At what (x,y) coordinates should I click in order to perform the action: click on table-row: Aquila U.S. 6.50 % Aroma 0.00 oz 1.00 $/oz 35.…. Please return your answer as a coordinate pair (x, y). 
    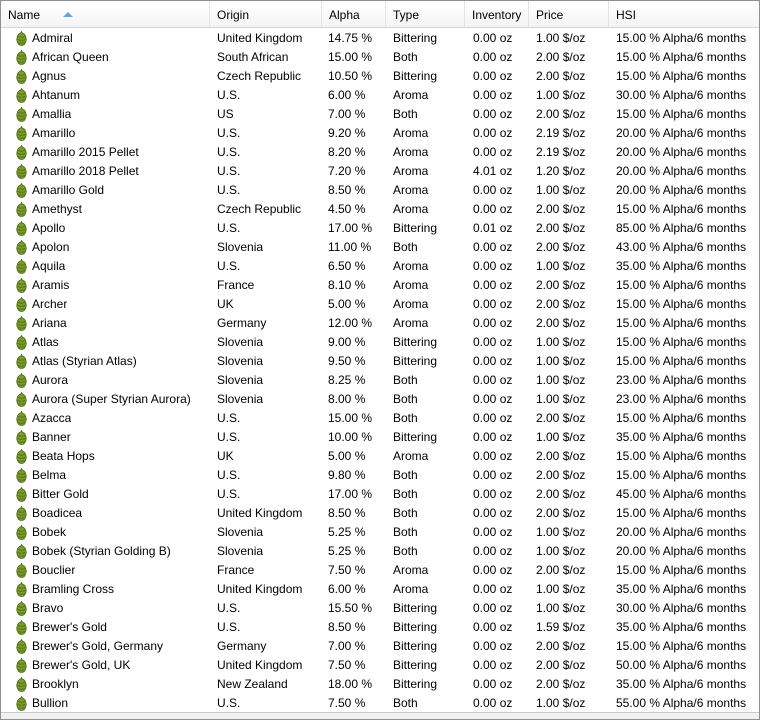
    Looking at the image, I should click on (380, 266).